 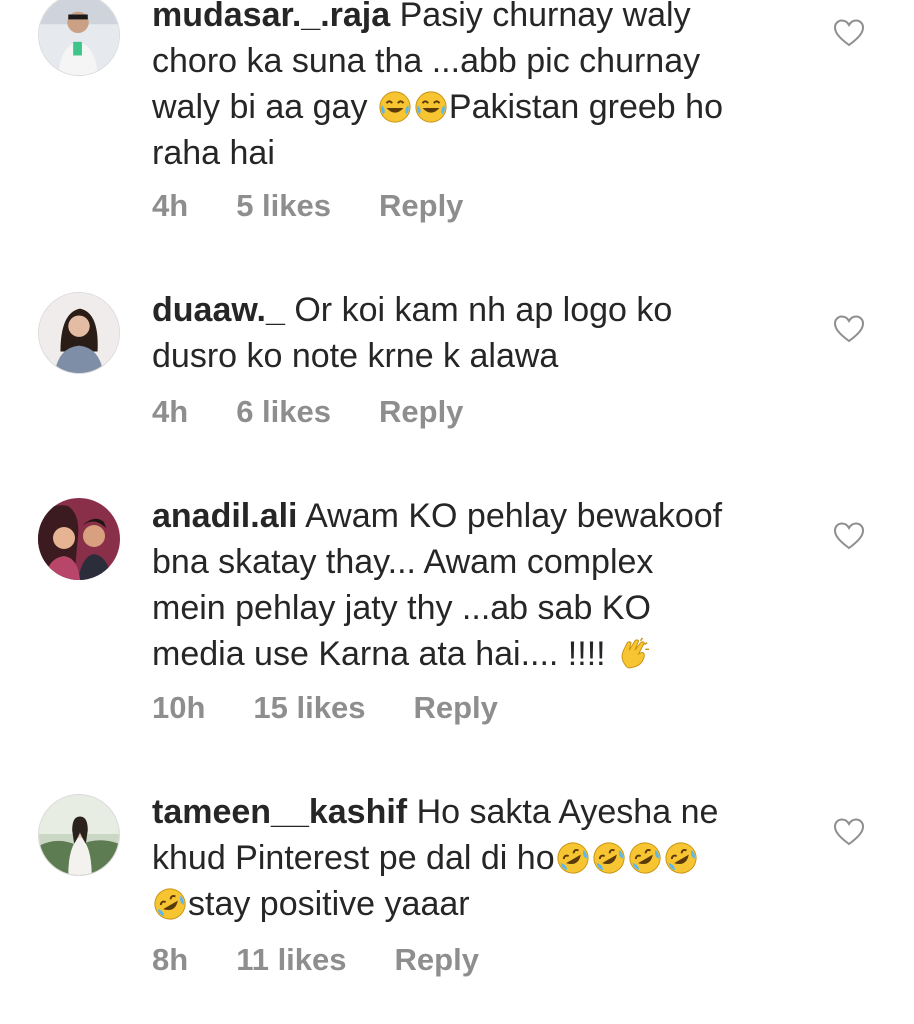 What do you see at coordinates (329, 904) in the screenshot?
I see `comment-content-continued: stay positive yaaar` at bounding box center [329, 904].